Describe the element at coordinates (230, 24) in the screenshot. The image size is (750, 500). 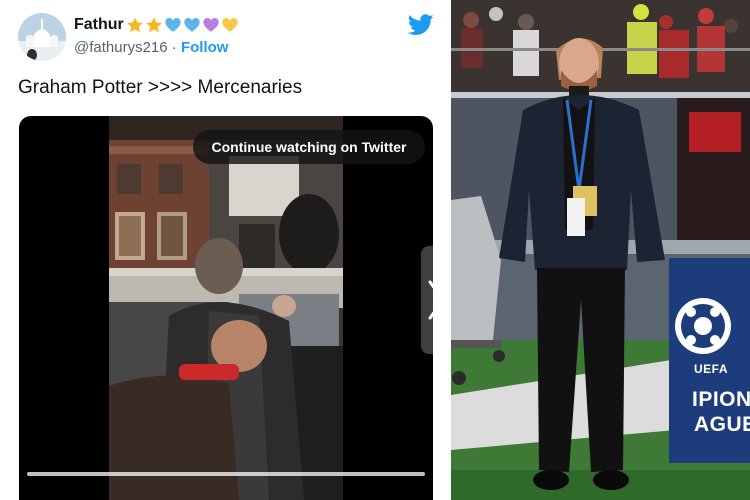
I see `yellow-heart-emoji-icon` at that location.